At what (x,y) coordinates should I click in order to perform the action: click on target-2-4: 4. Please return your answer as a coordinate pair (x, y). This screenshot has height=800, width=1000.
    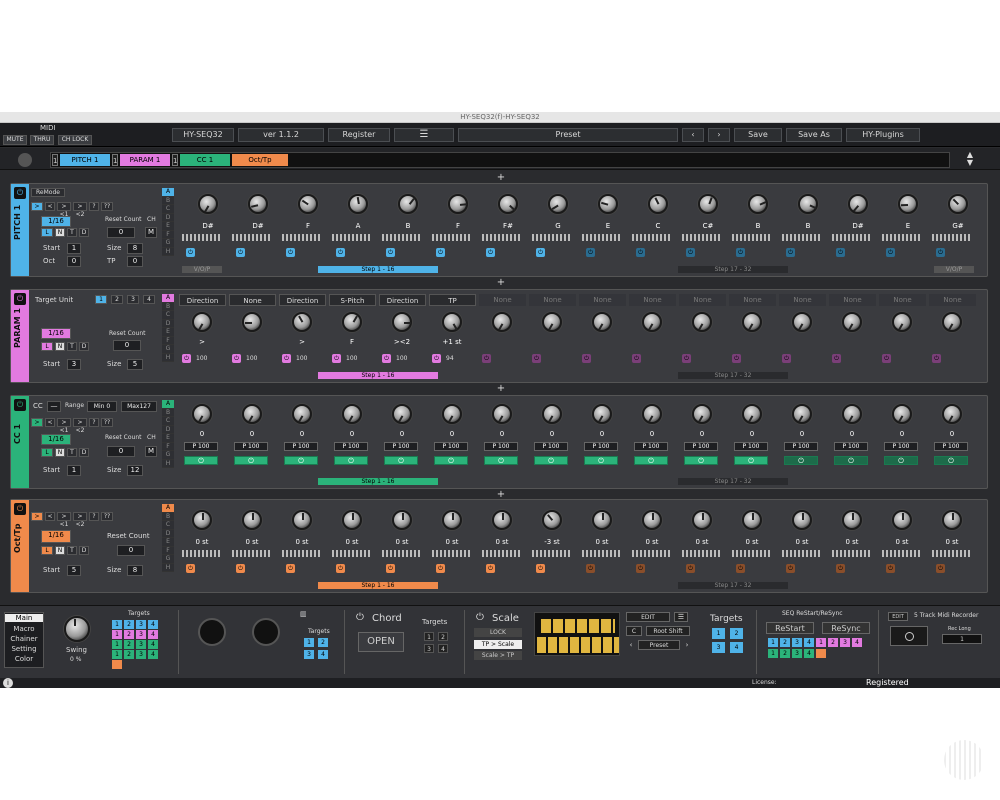
    Looking at the image, I should click on (323, 654).